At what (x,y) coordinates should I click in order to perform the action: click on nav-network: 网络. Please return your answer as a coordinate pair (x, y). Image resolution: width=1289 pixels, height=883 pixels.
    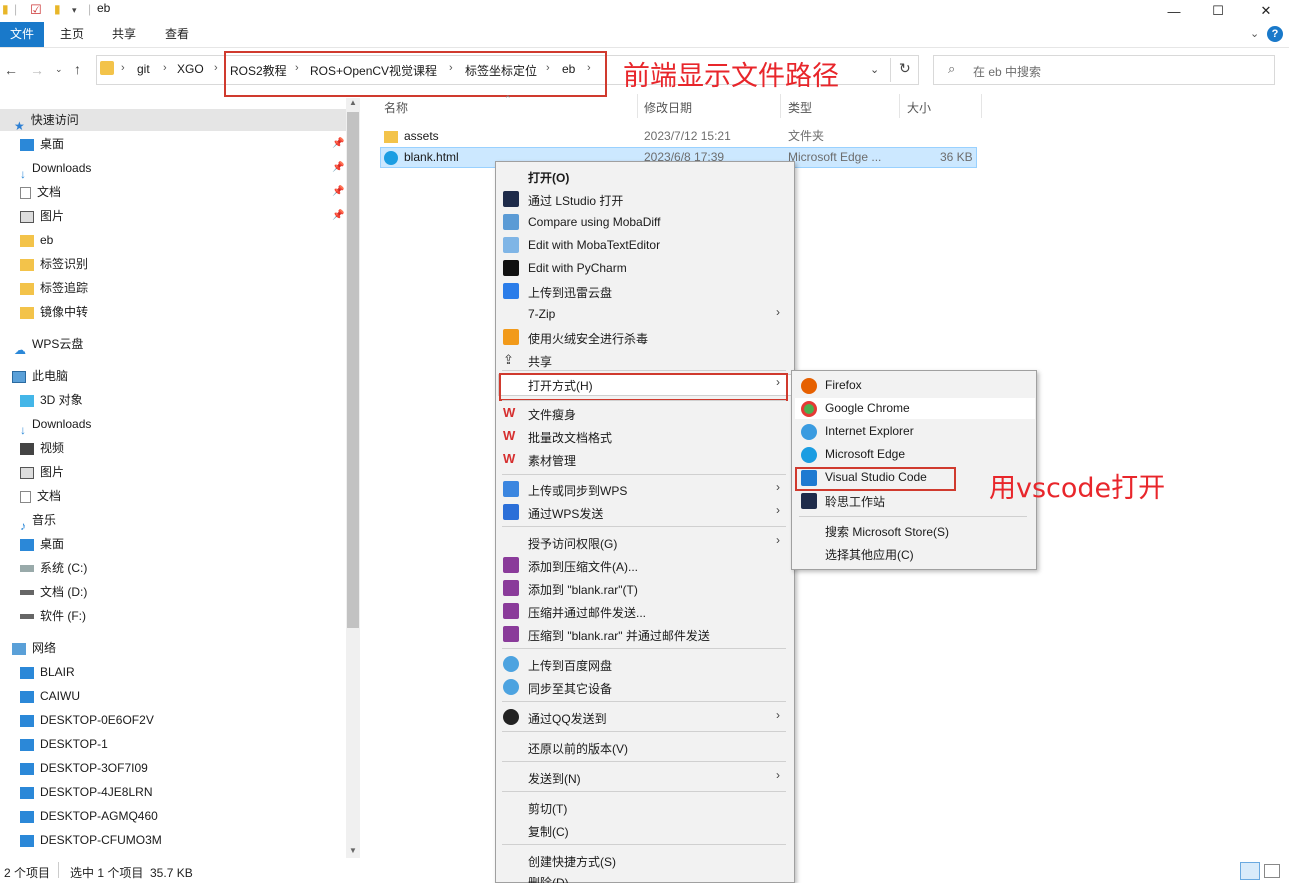
    Looking at the image, I should click on (34, 648).